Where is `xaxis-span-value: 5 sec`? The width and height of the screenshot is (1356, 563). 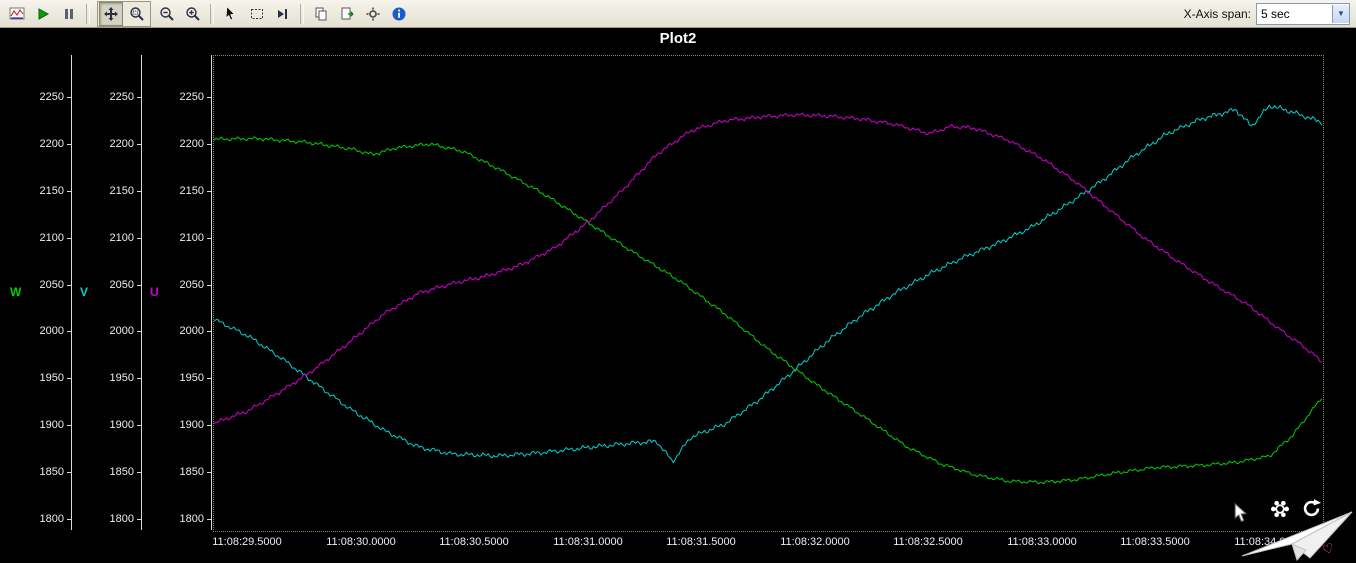
xaxis-span-value: 5 sec is located at coordinates (1275, 13).